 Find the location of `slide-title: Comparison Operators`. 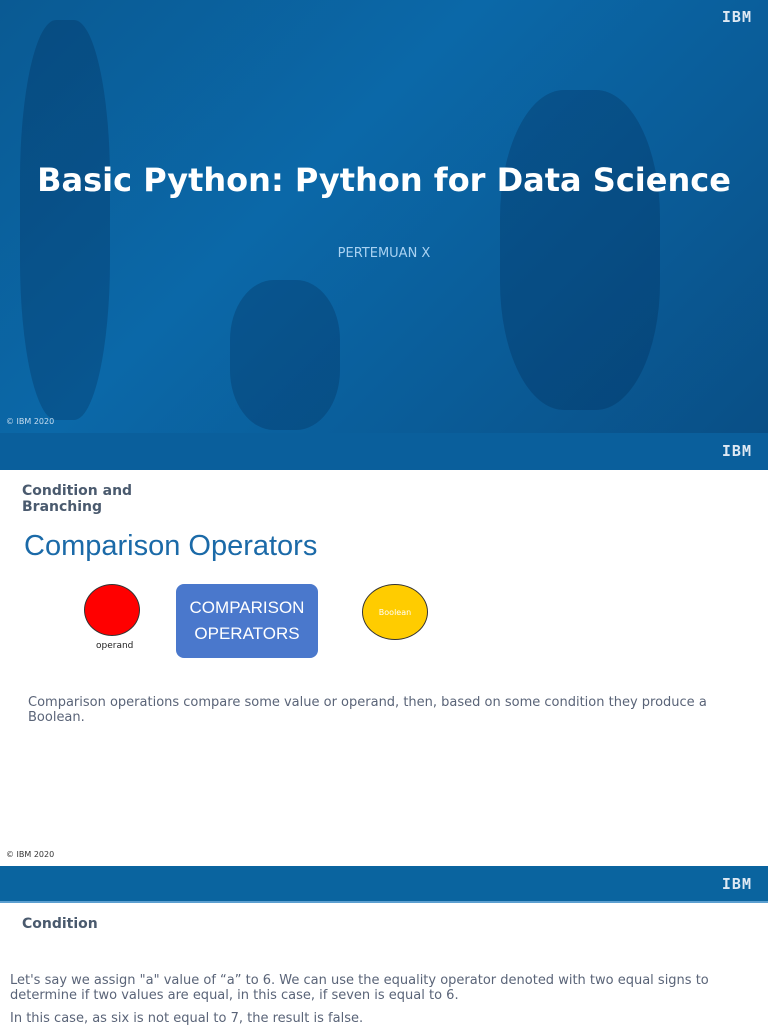

slide-title: Comparison Operators is located at coordinates (171, 546).